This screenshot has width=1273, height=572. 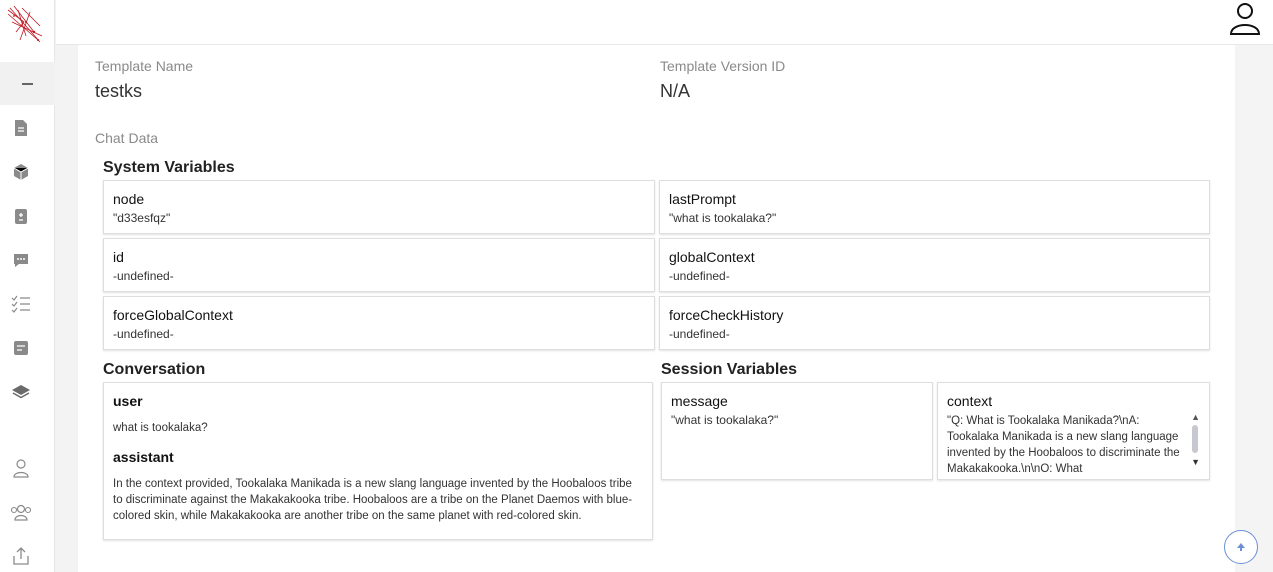 What do you see at coordinates (934, 207) in the screenshot?
I see `variable-card: lastPrompt "what is tookalaka?"` at bounding box center [934, 207].